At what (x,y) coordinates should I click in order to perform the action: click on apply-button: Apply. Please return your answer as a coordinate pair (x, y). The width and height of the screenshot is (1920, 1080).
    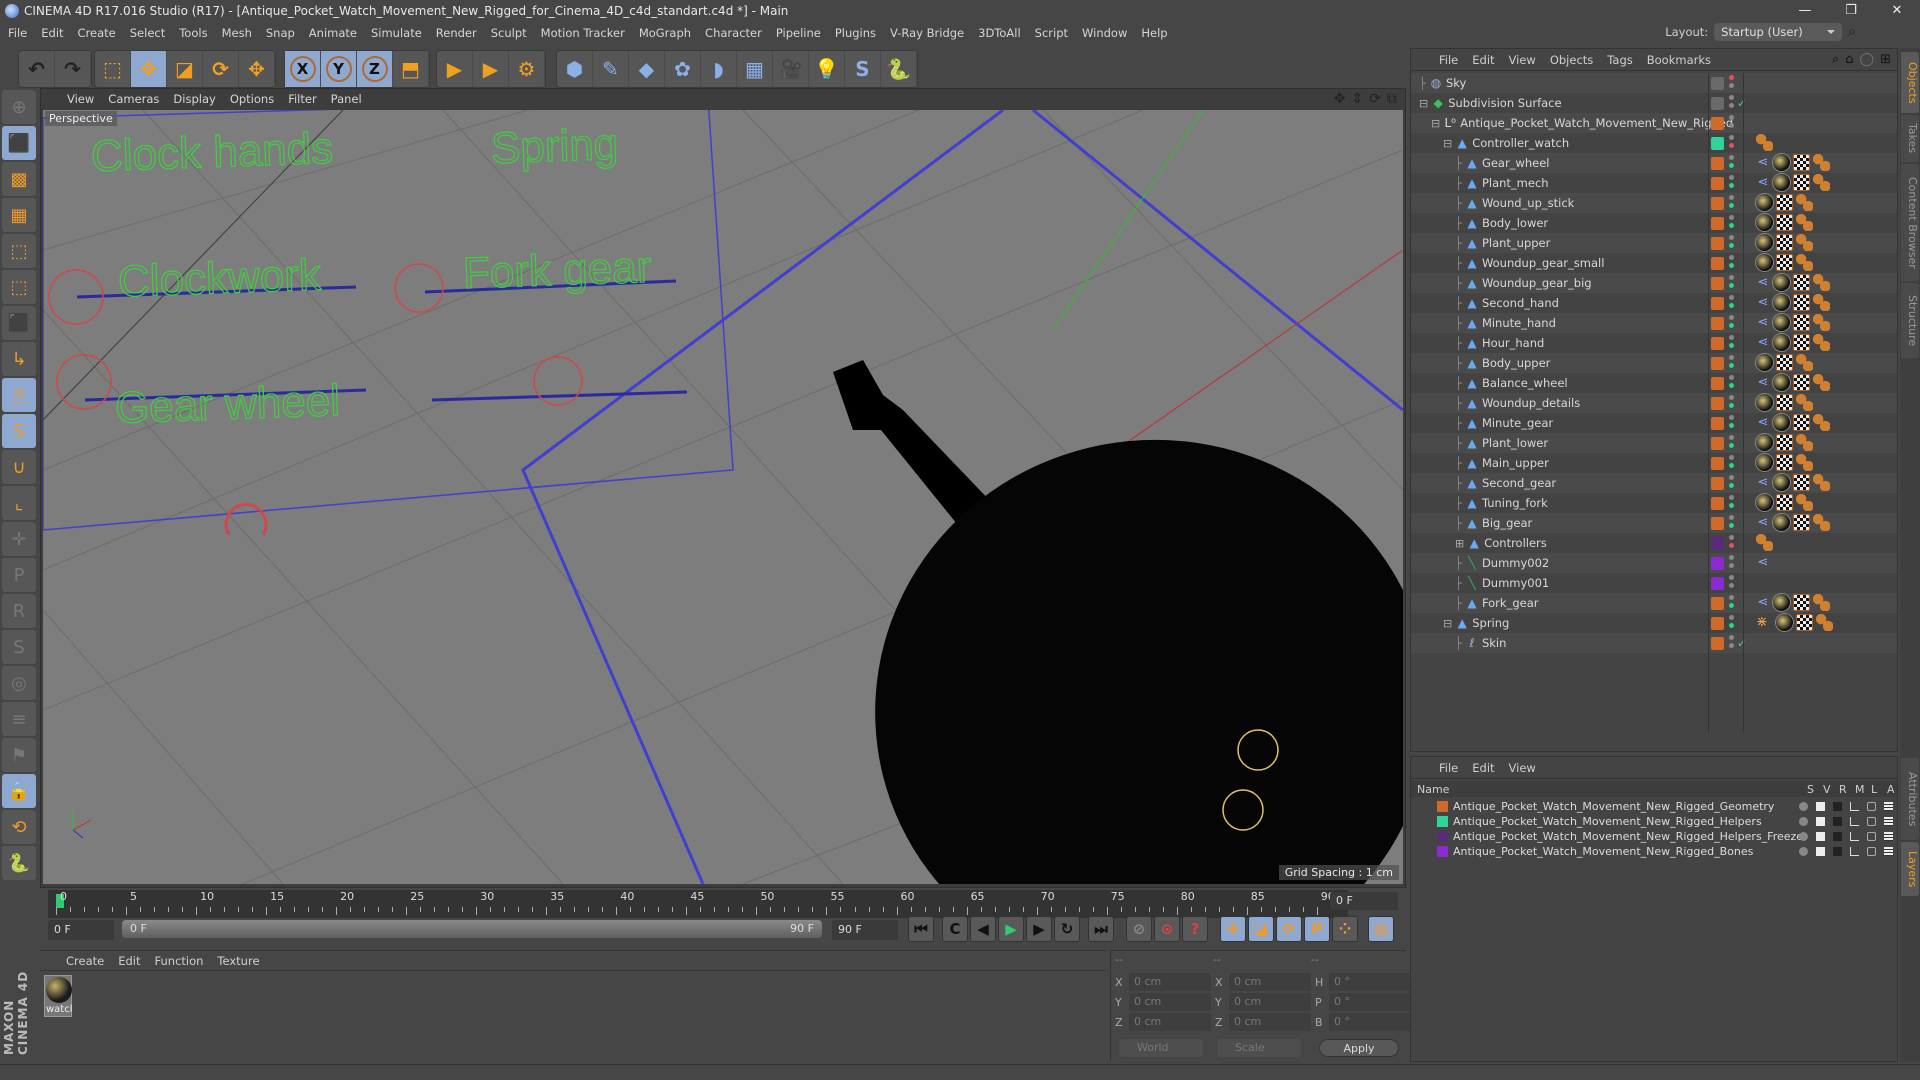
    Looking at the image, I should click on (1359, 1048).